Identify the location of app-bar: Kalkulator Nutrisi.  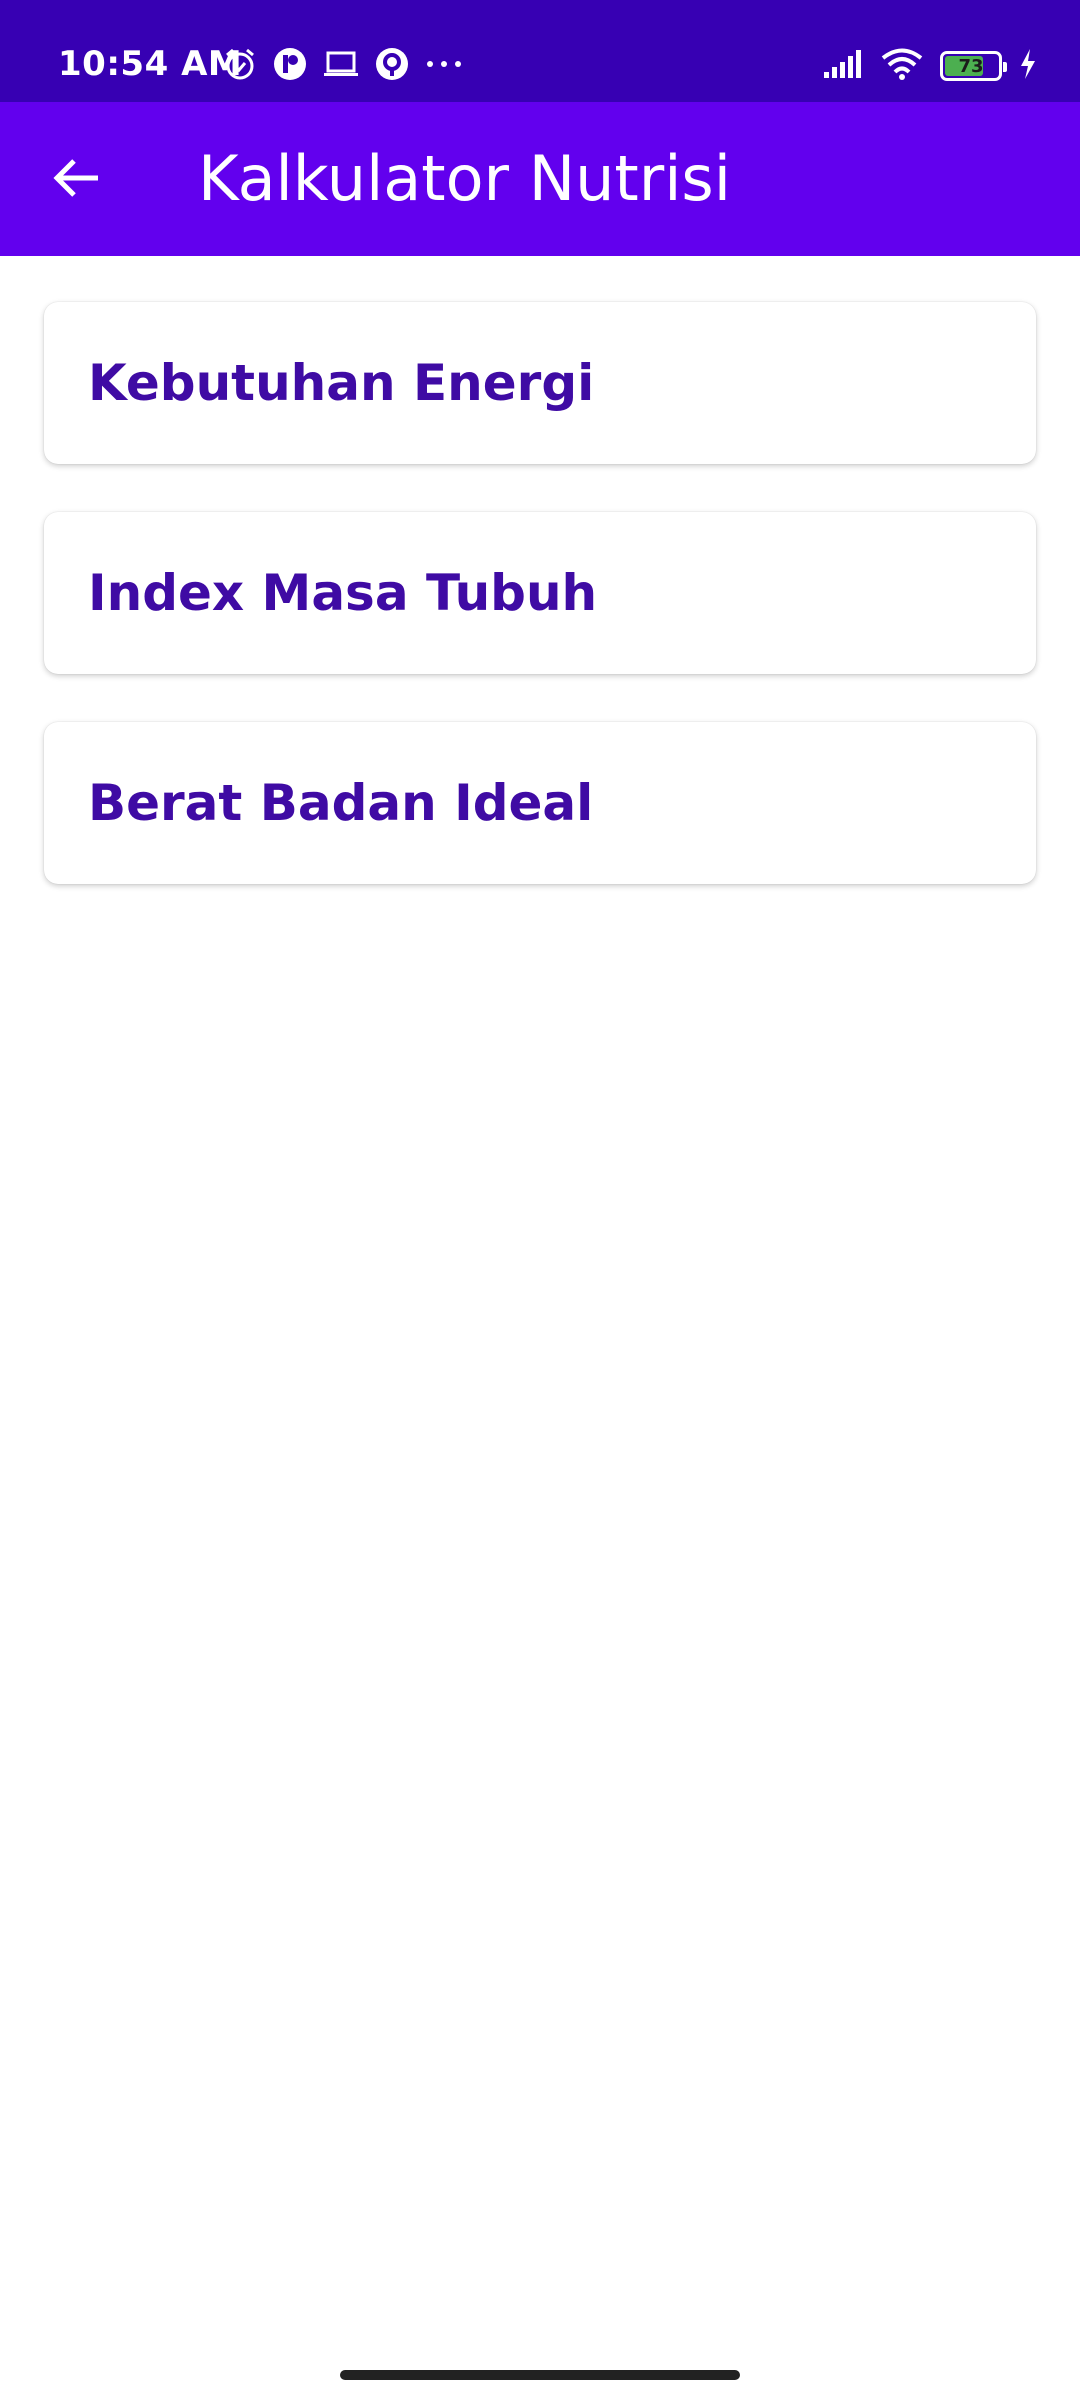
(540, 179).